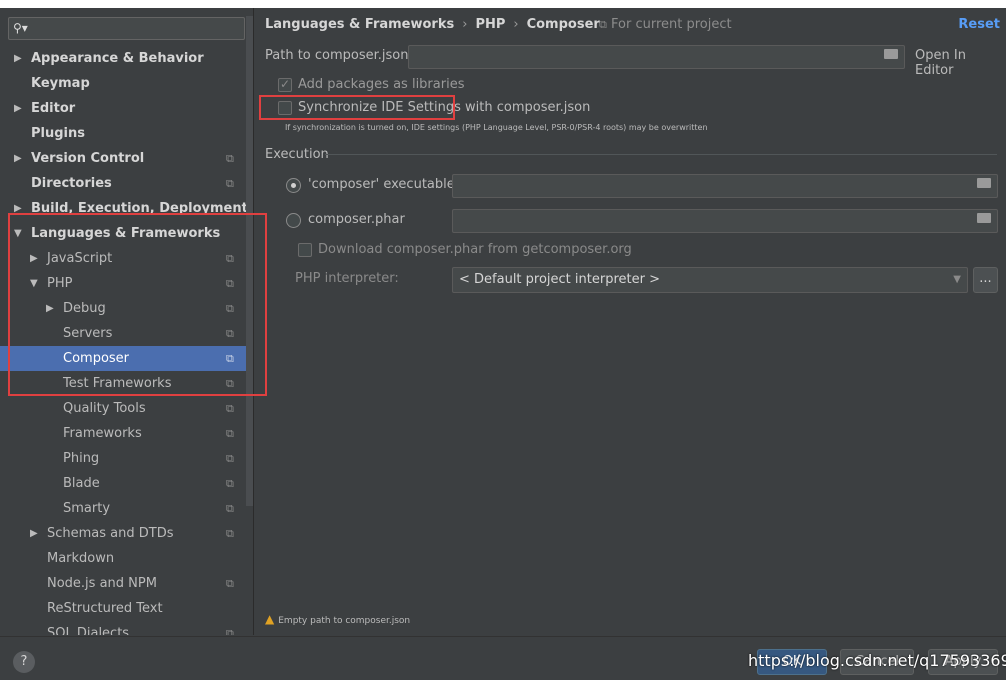  What do you see at coordinates (123, 533) in the screenshot?
I see `sidebar-item-schemas-and-dtds: ▶ Schemas and DTDs ⧉` at bounding box center [123, 533].